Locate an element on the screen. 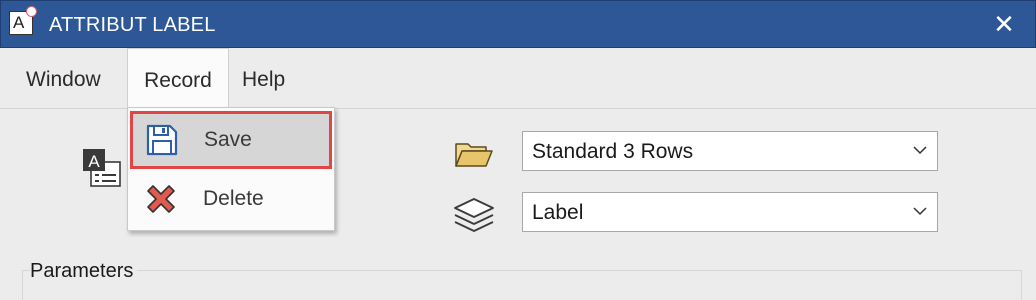  menu-item-save-label: Save is located at coordinates (228, 139).